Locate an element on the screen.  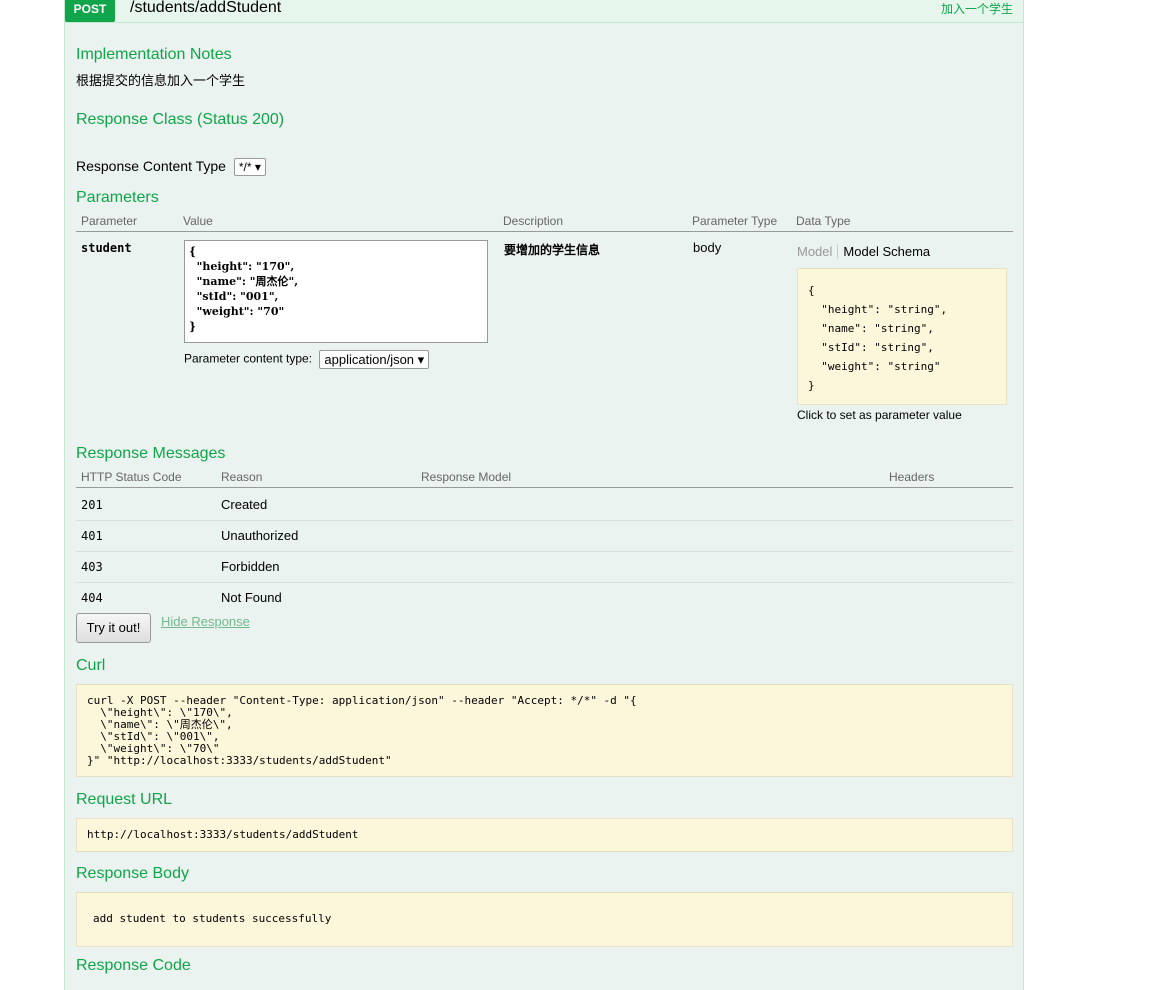
col-description: Description is located at coordinates (533, 221).